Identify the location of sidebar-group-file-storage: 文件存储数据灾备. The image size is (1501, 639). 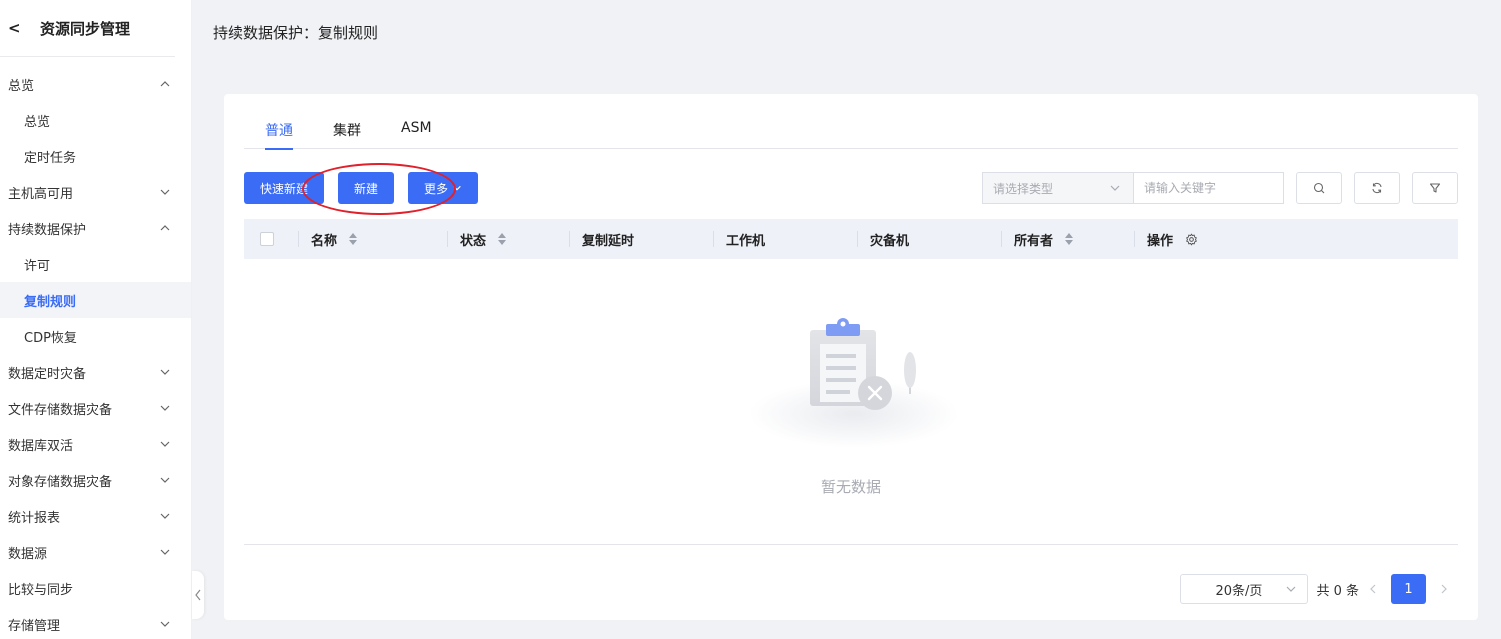
(95, 408).